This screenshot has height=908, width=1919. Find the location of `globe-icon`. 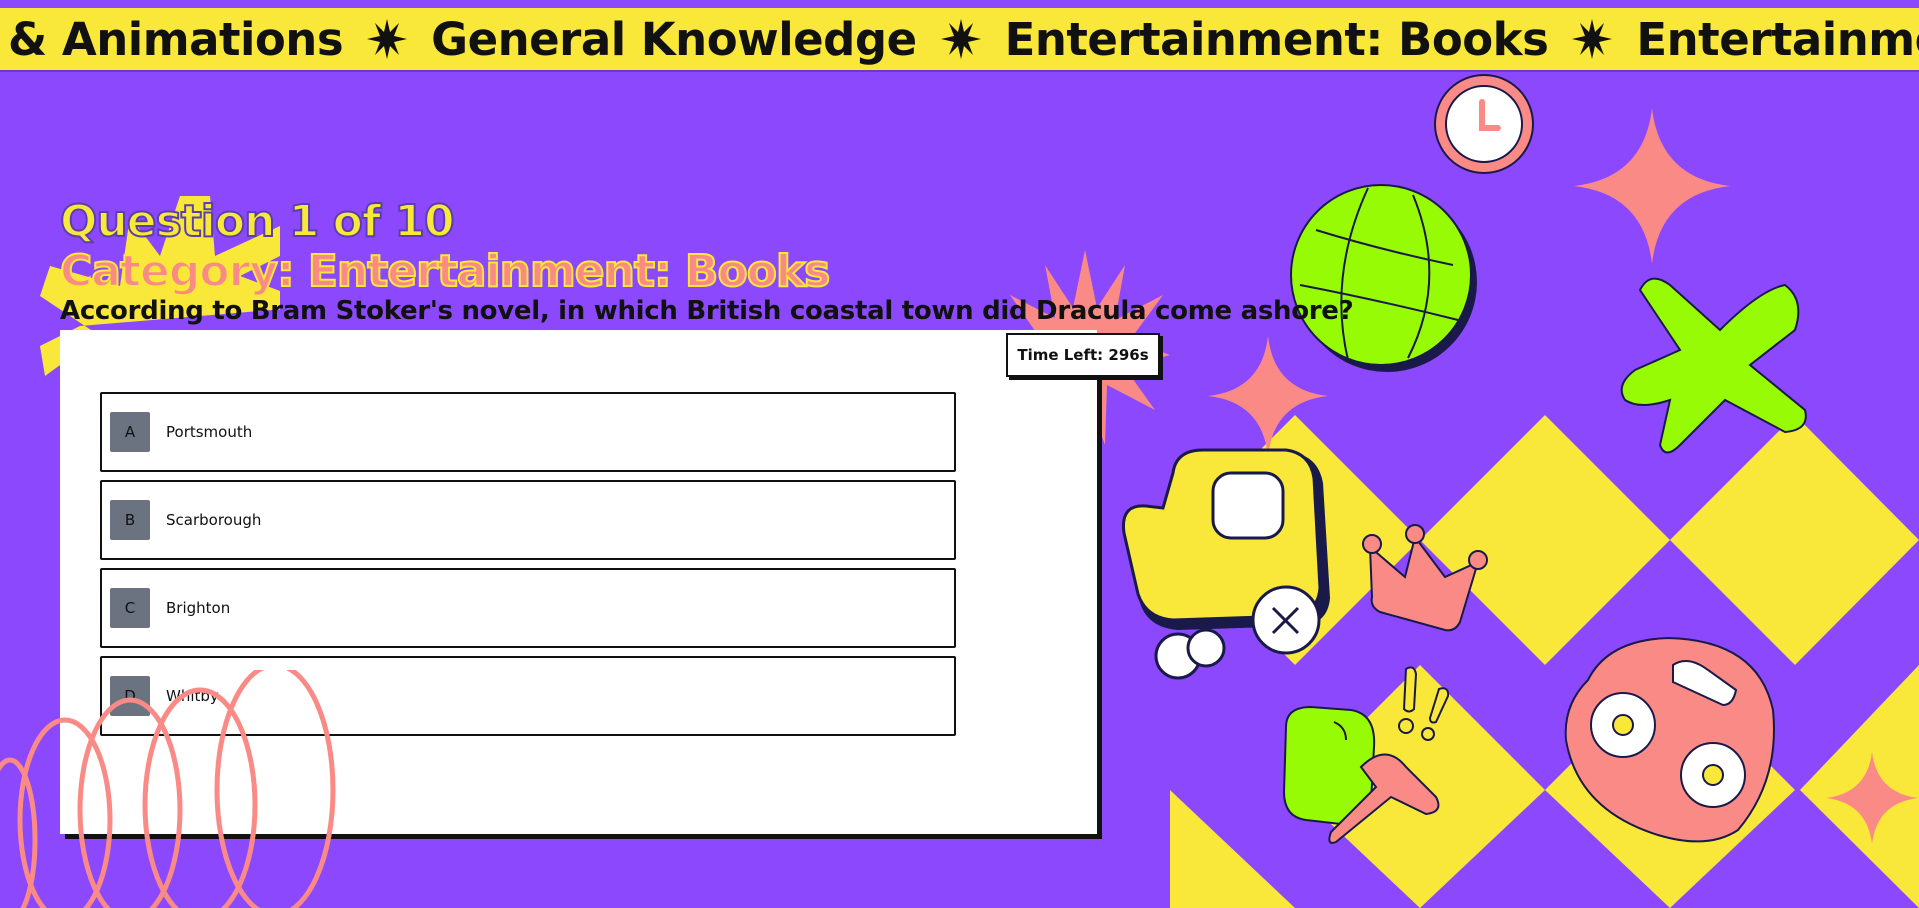

globe-icon is located at coordinates (1383, 278).